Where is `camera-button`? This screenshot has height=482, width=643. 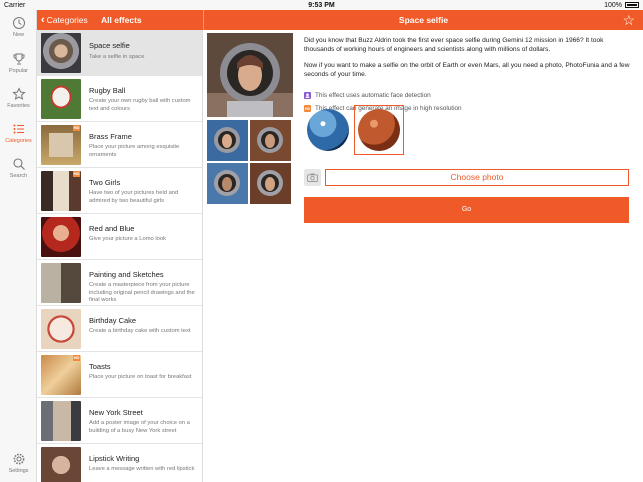
camera-button is located at coordinates (312, 177).